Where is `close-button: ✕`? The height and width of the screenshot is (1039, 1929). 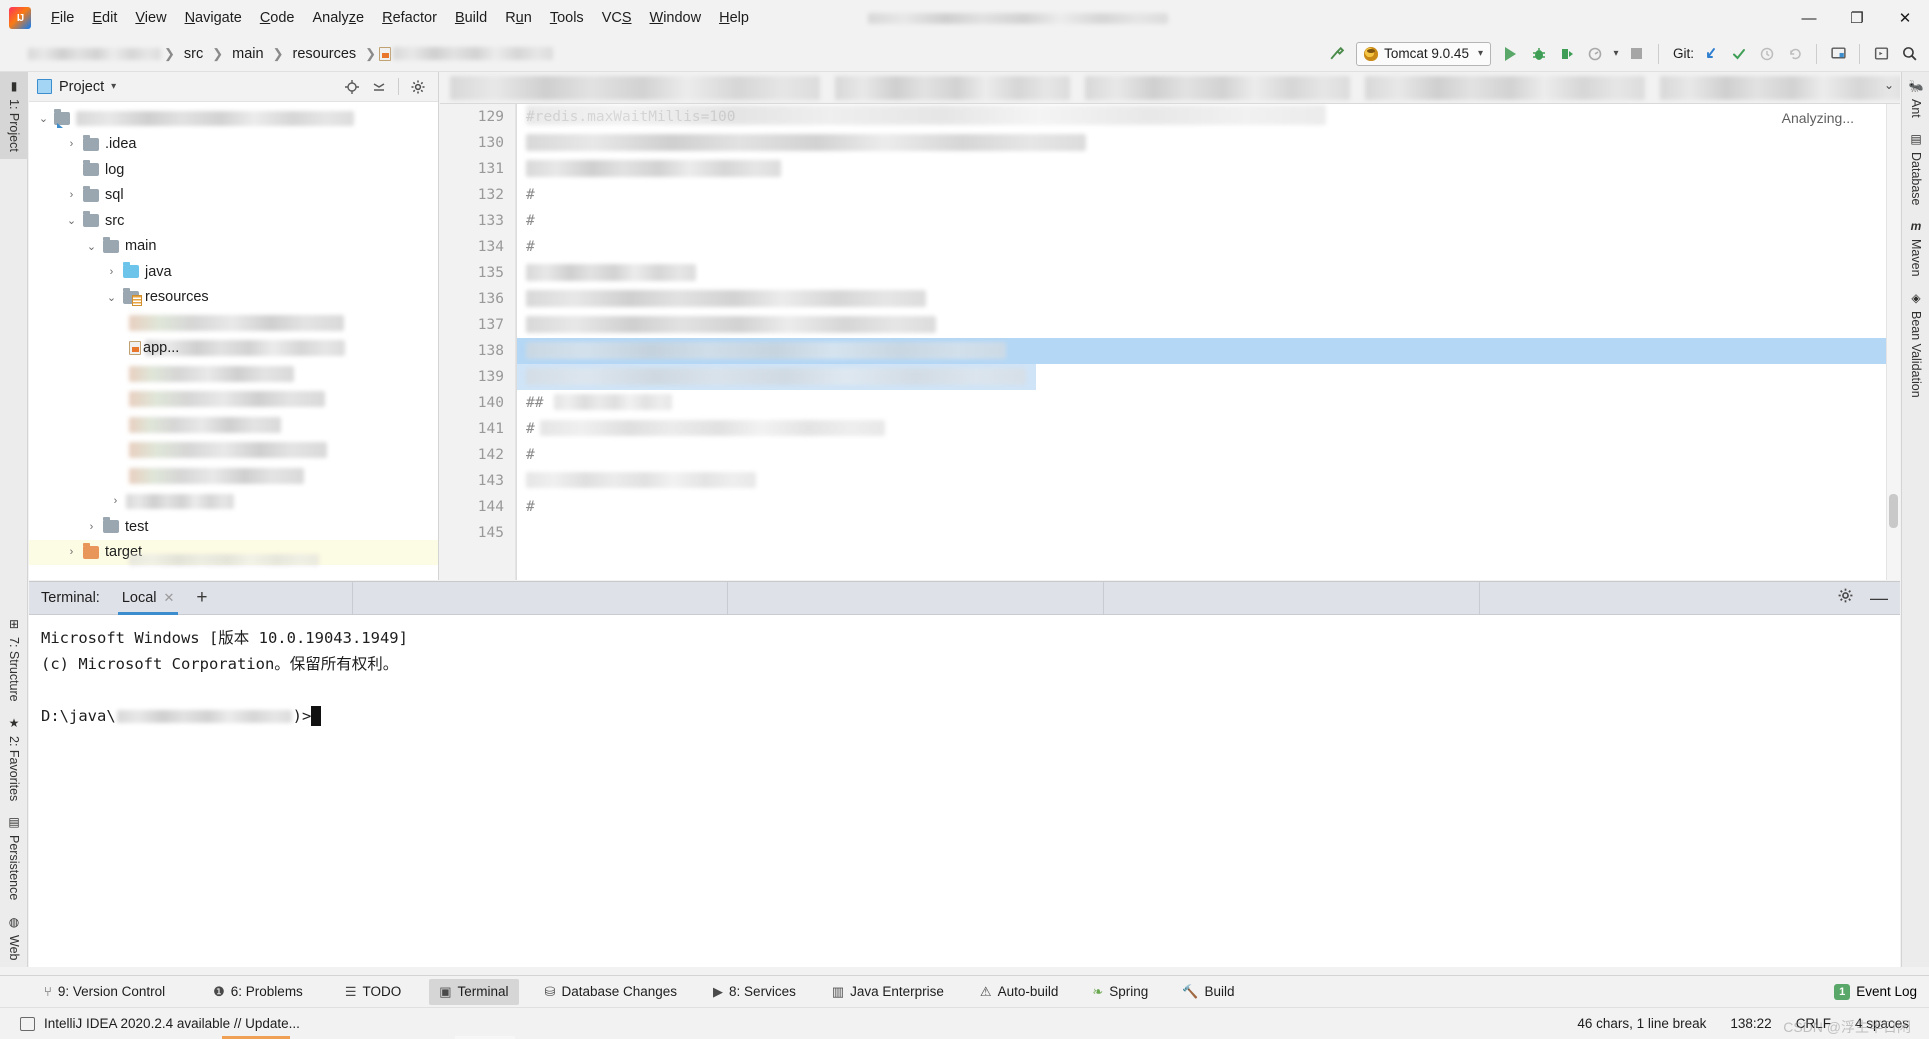 close-button: ✕ is located at coordinates (1905, 18).